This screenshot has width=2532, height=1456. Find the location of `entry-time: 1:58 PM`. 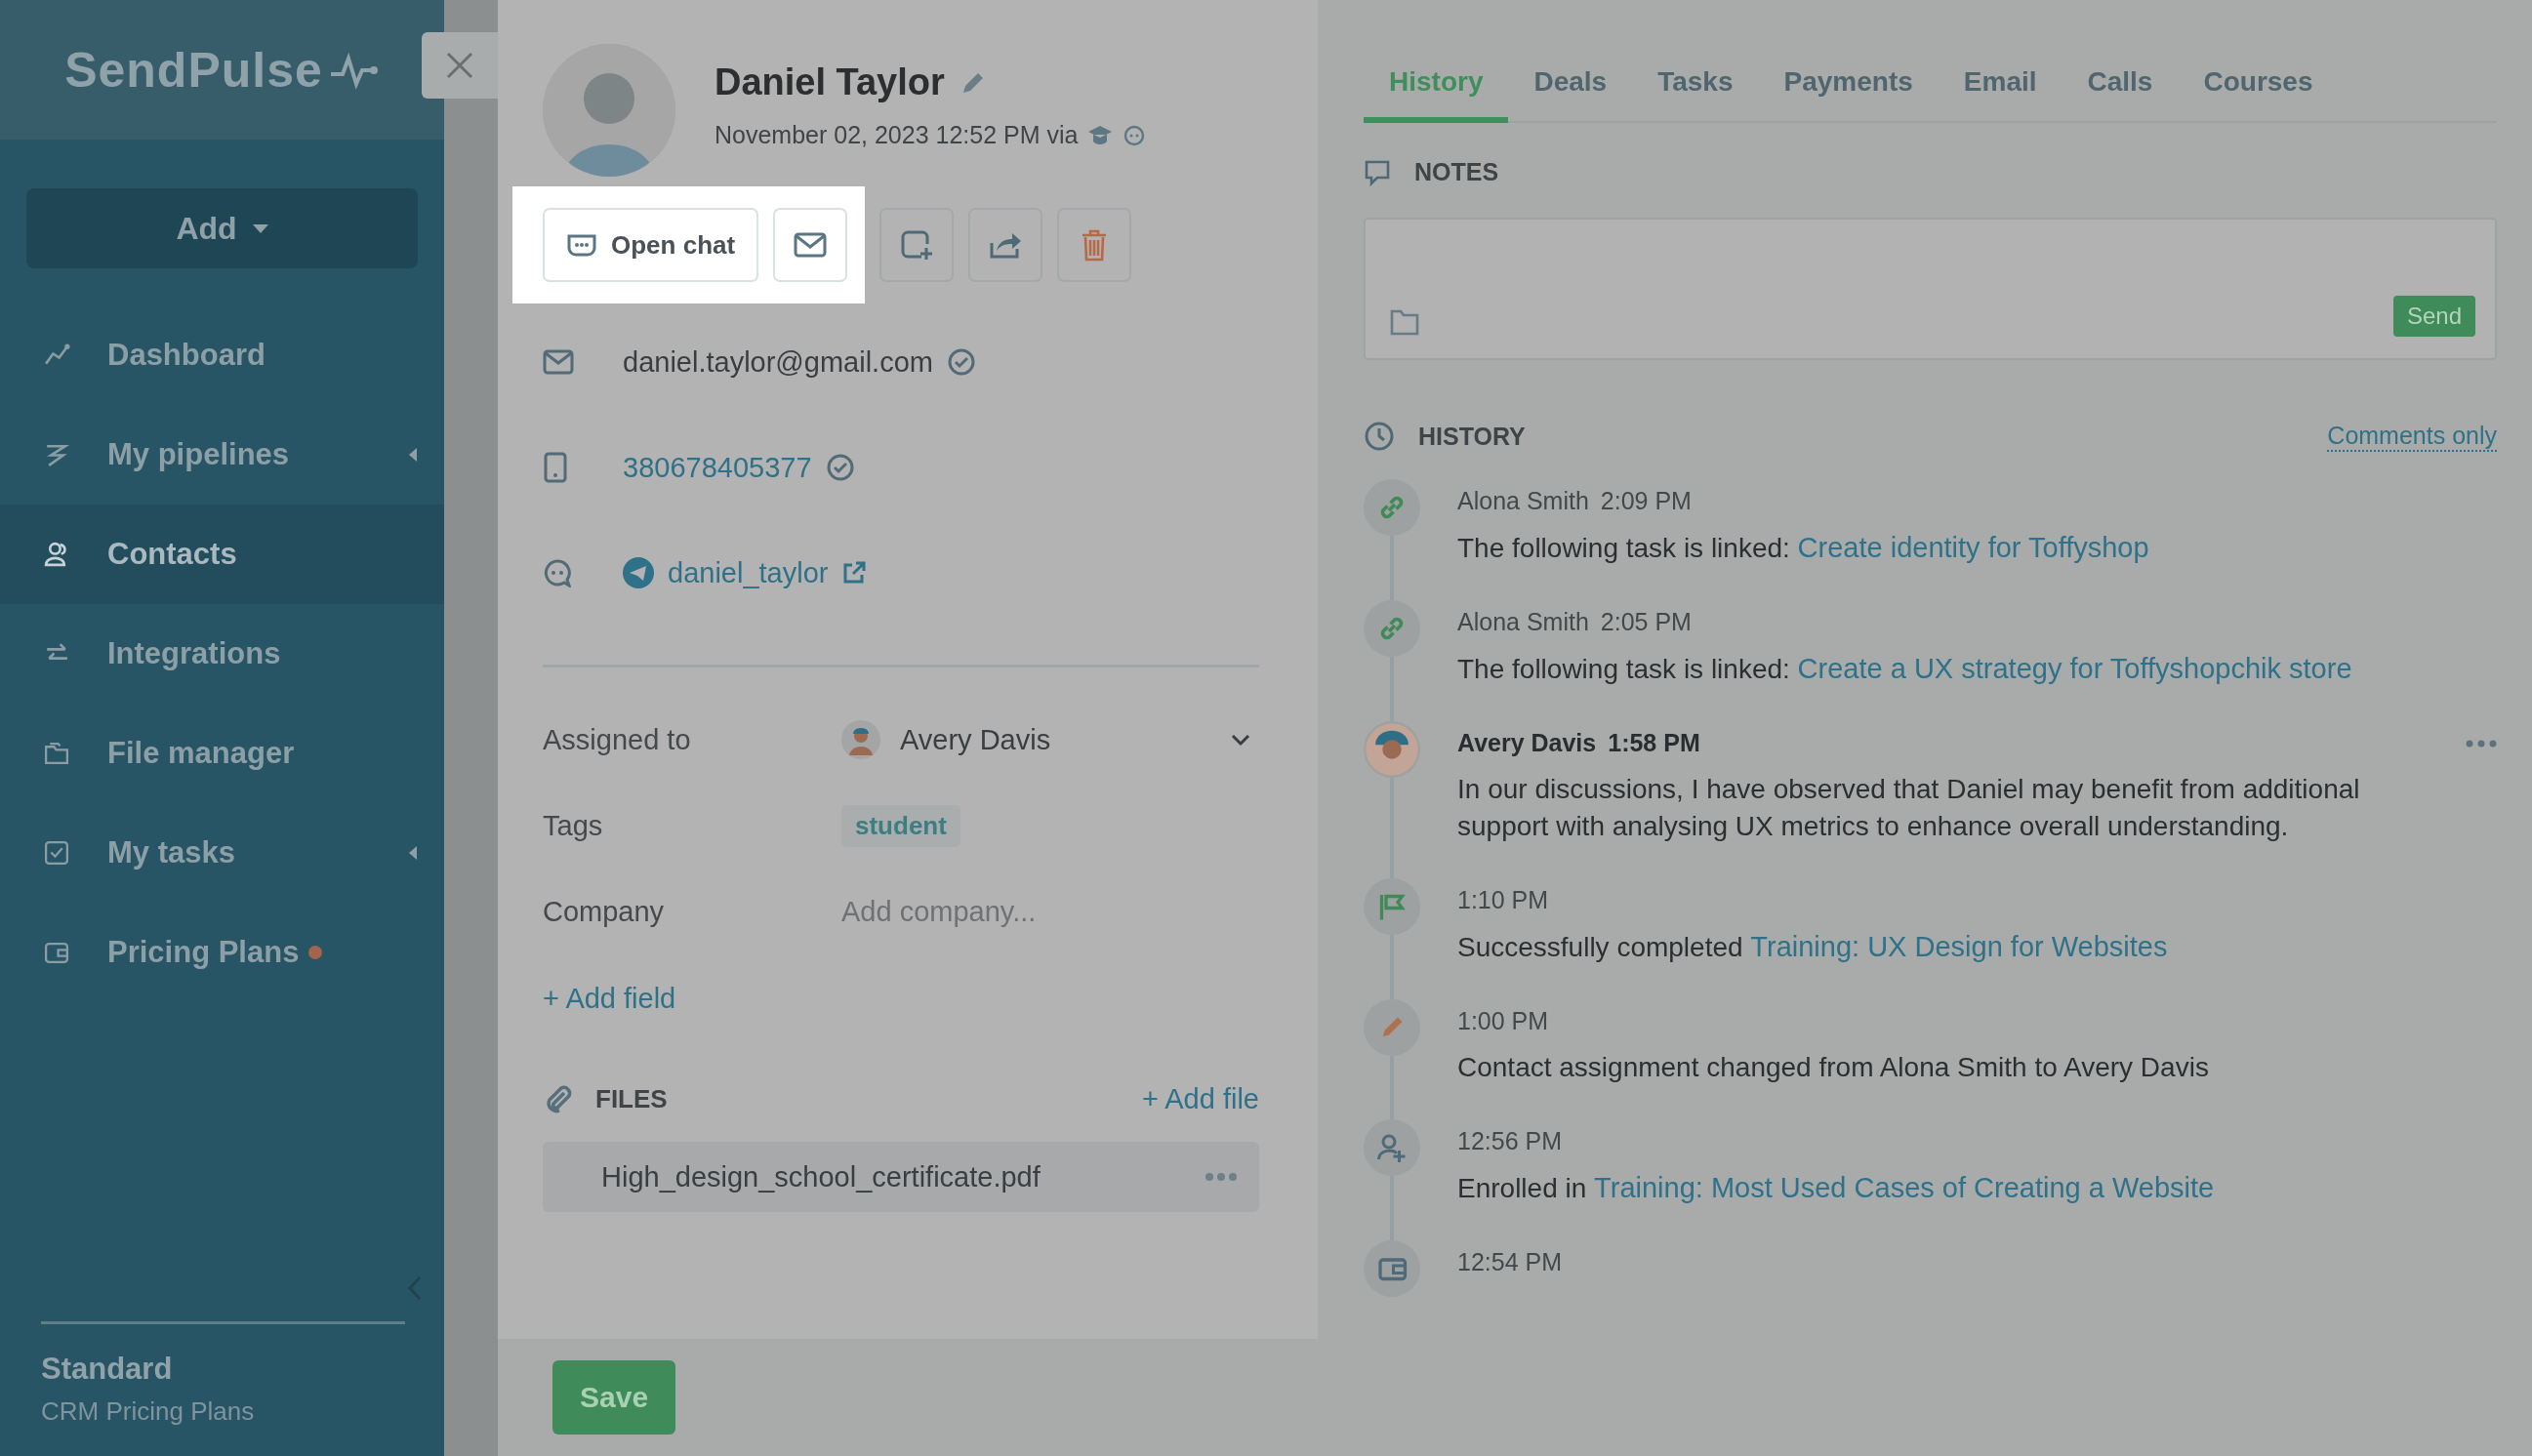

entry-time: 1:58 PM is located at coordinates (1654, 743).